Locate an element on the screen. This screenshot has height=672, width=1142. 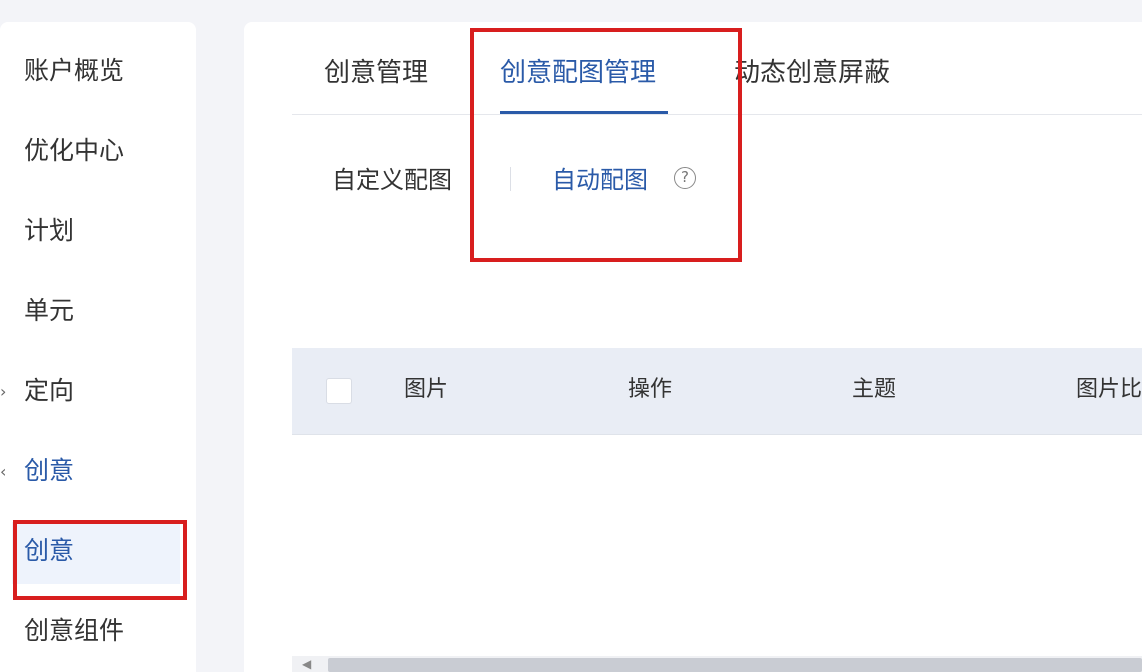
scrollbar-thumb is located at coordinates (735, 665).